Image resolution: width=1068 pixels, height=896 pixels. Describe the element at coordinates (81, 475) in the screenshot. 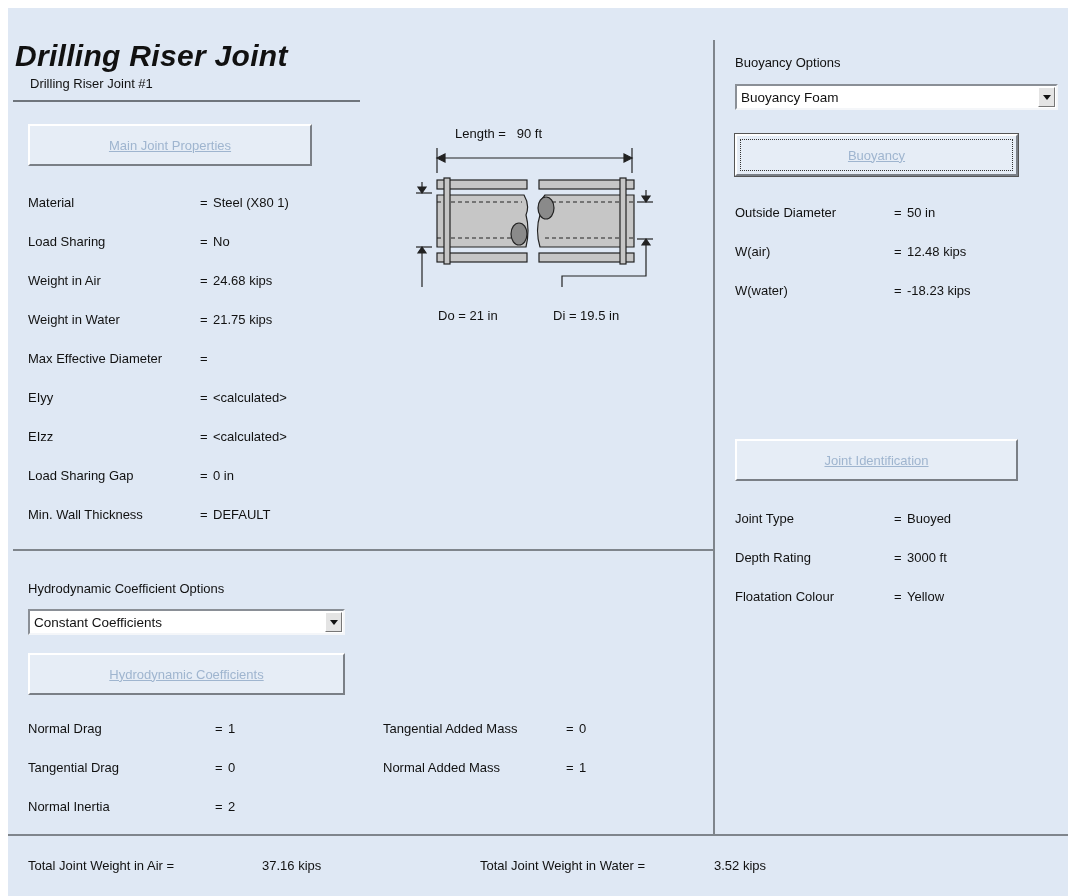

I see `property-label: Load Sharing Gap` at that location.